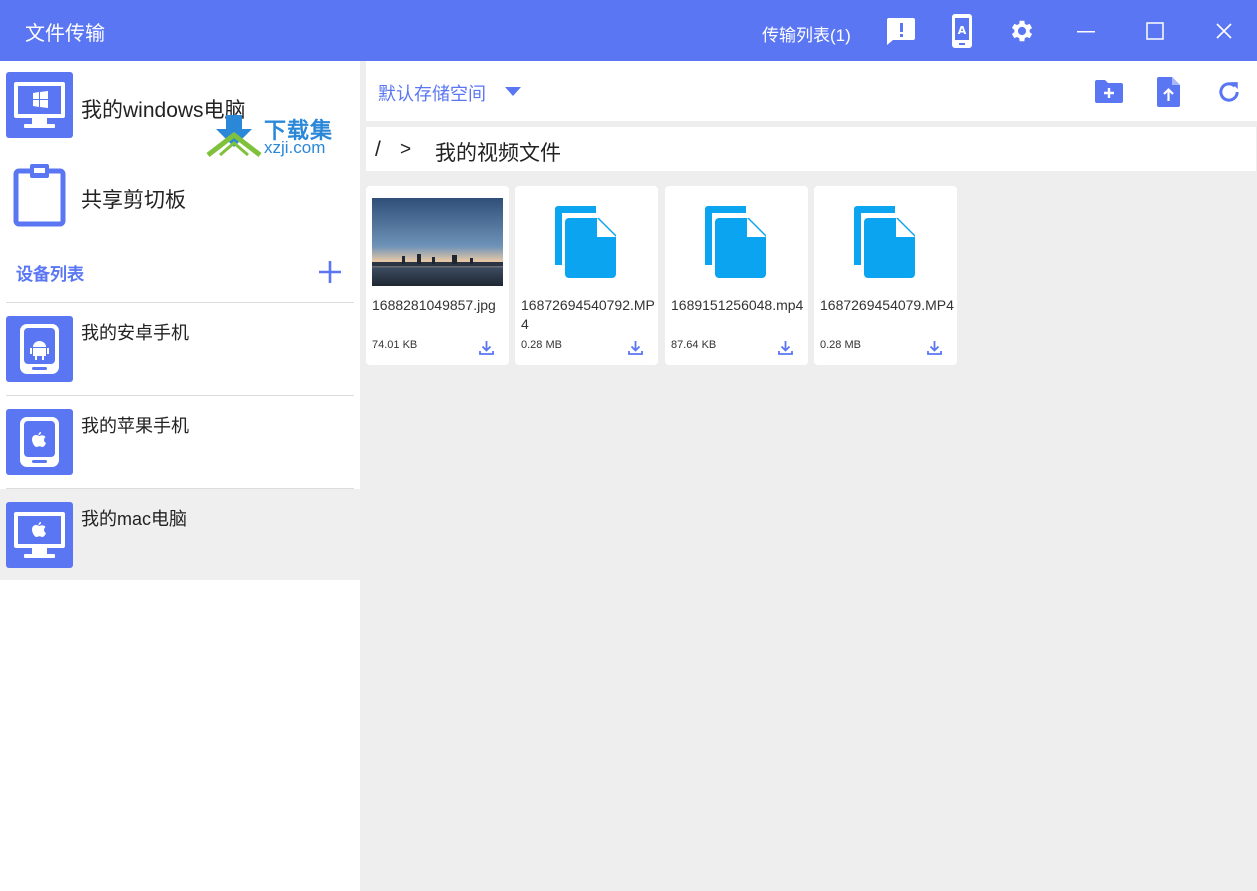 The image size is (1257, 891). I want to click on close-icon, so click(1224, 31).